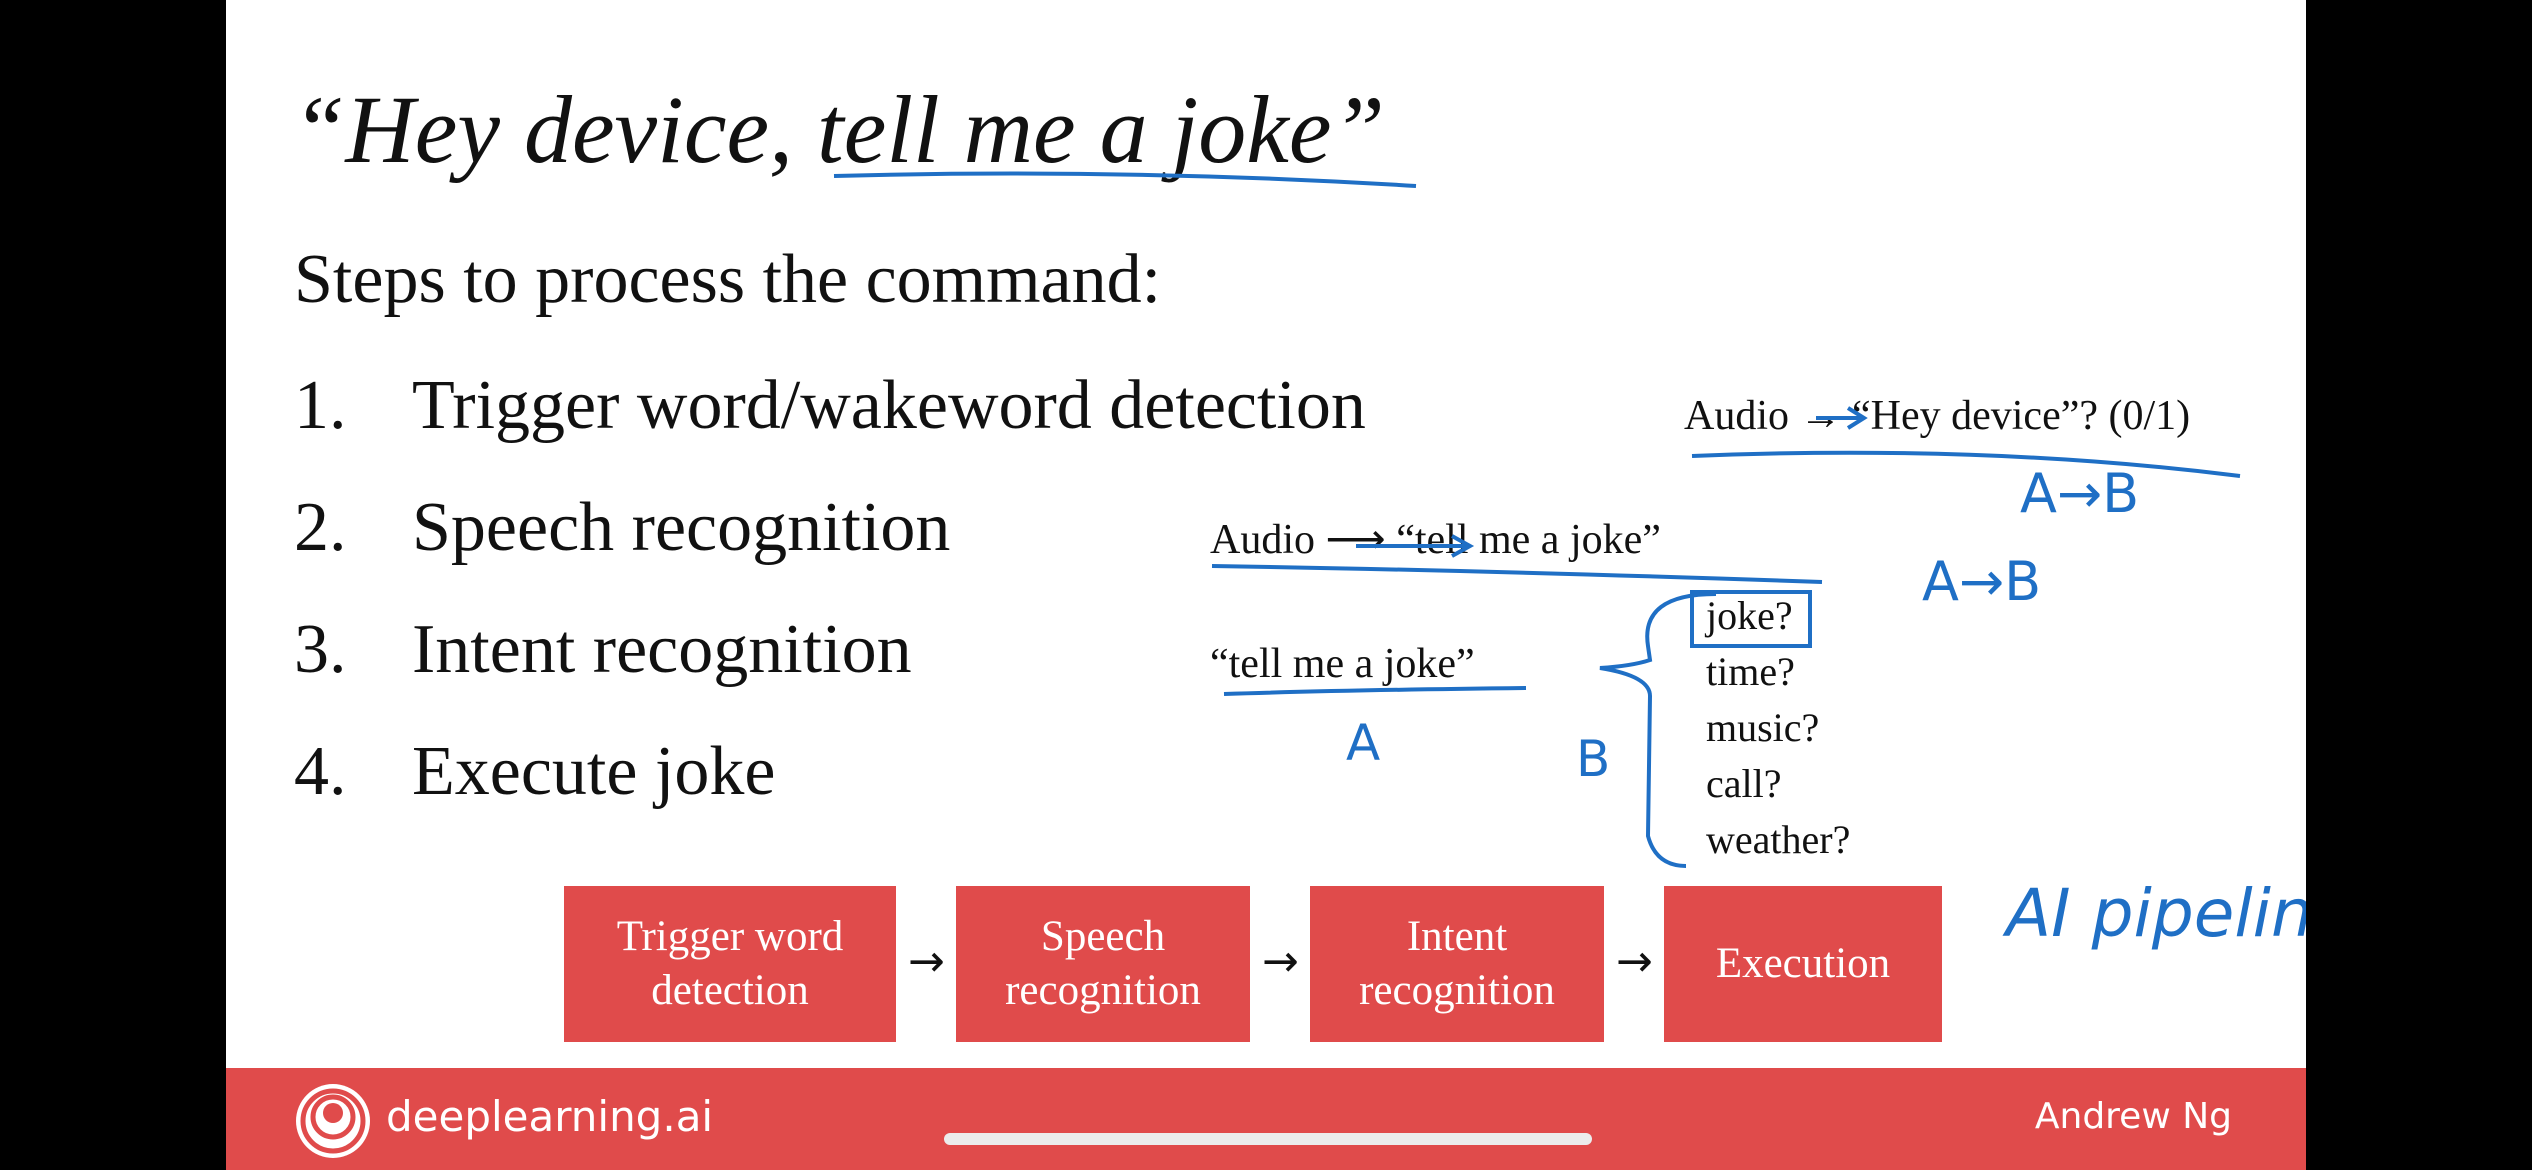  I want to click on intent-brace, so click(1658, 730).